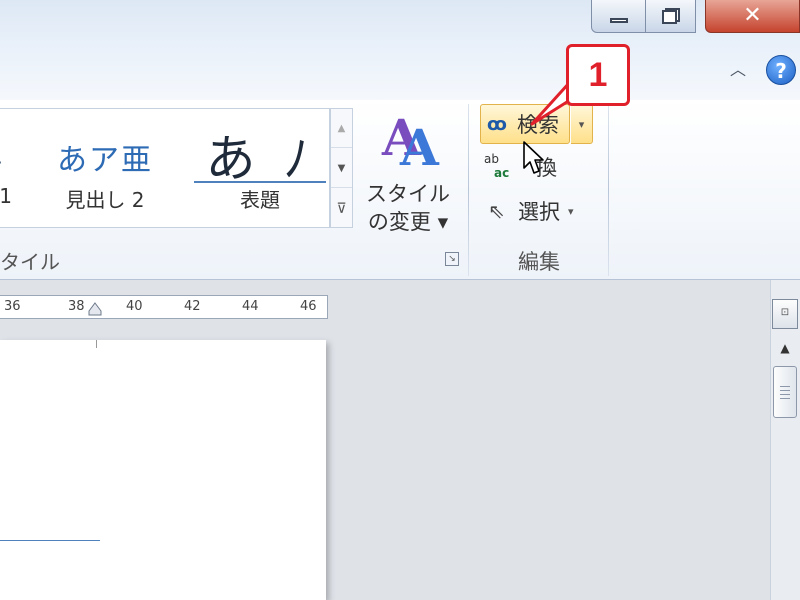 This screenshot has width=800, height=600. I want to click on gallery-more-button: ⊽, so click(341, 208).